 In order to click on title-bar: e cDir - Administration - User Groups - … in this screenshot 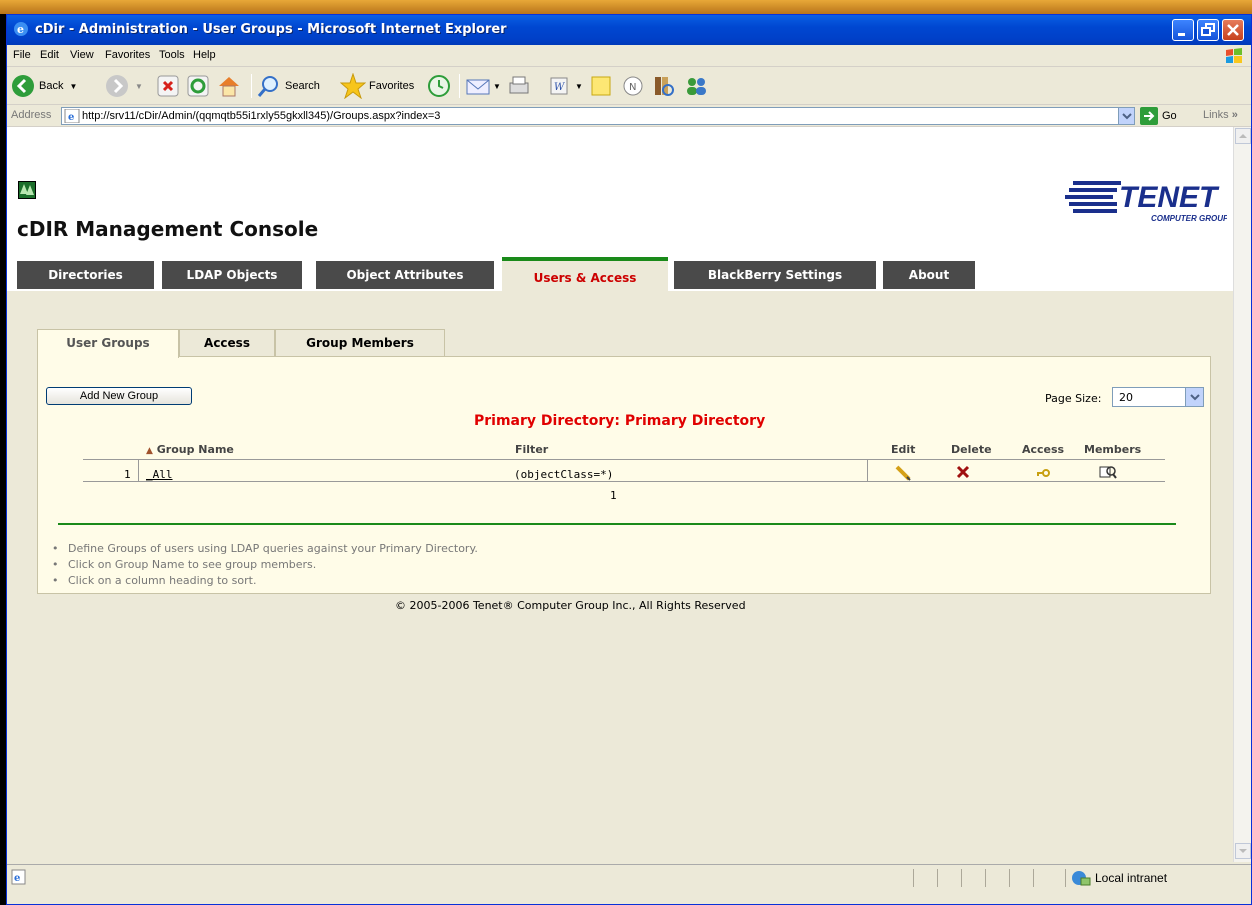, I will do `click(629, 30)`.